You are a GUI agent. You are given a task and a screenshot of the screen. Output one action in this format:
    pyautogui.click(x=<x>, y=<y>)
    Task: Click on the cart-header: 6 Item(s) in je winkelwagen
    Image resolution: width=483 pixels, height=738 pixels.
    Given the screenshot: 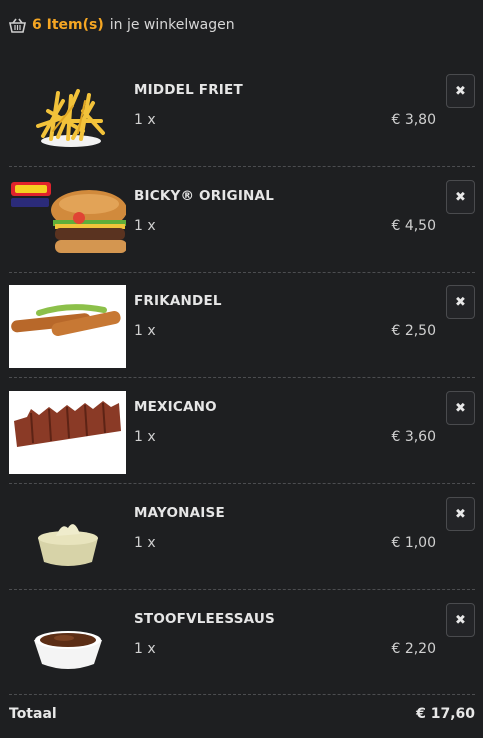 What is the action you would take?
    pyautogui.click(x=122, y=25)
    